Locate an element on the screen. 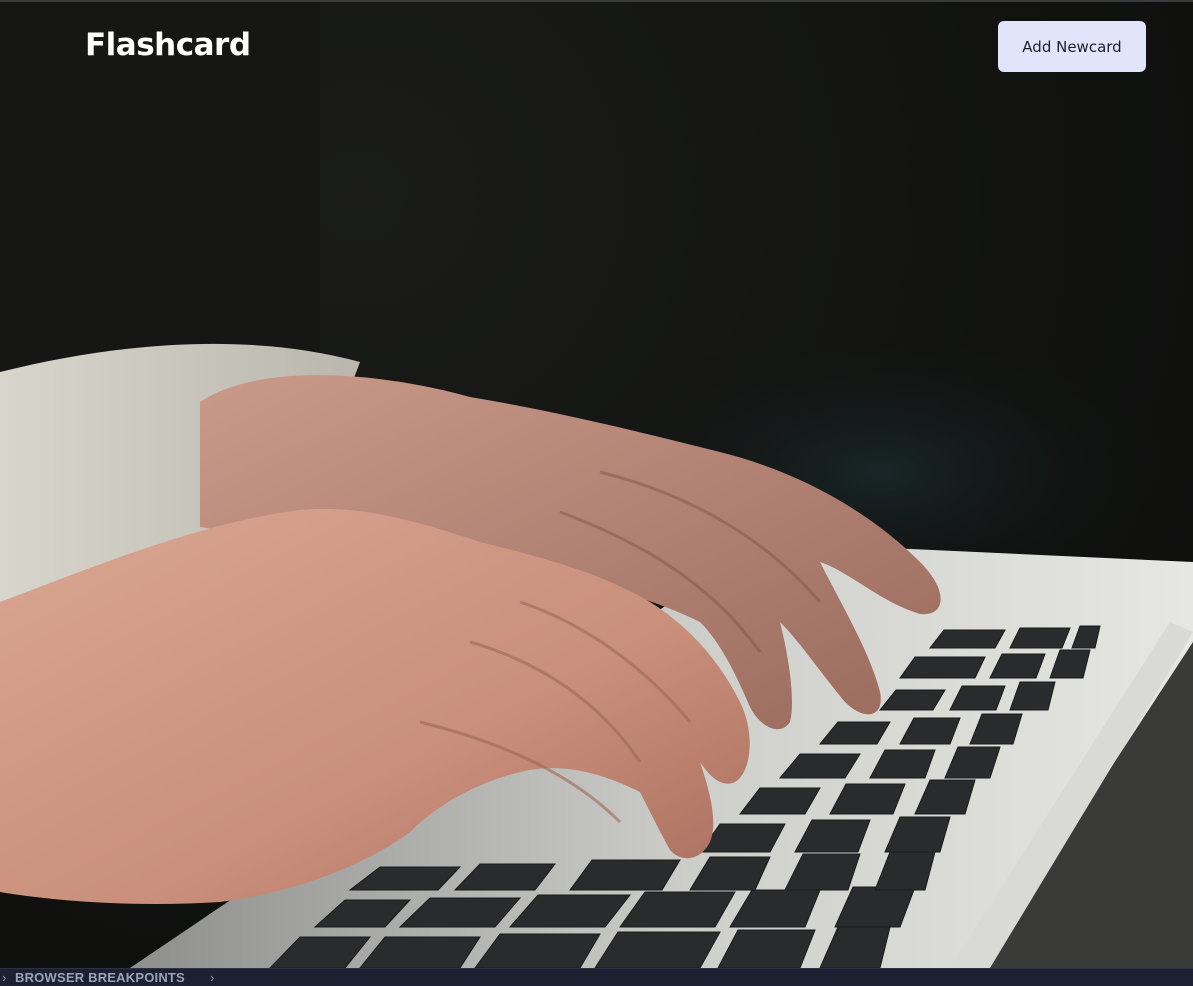 The height and width of the screenshot is (986, 1193). brand-title: Flashcard is located at coordinates (168, 45).